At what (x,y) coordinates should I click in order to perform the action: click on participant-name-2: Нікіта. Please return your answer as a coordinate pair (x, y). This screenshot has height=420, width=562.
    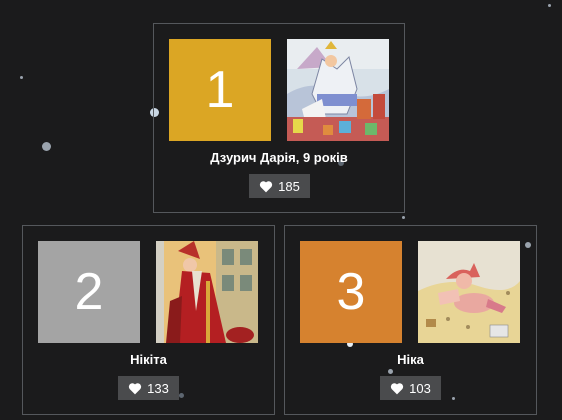
    Looking at the image, I should click on (148, 359).